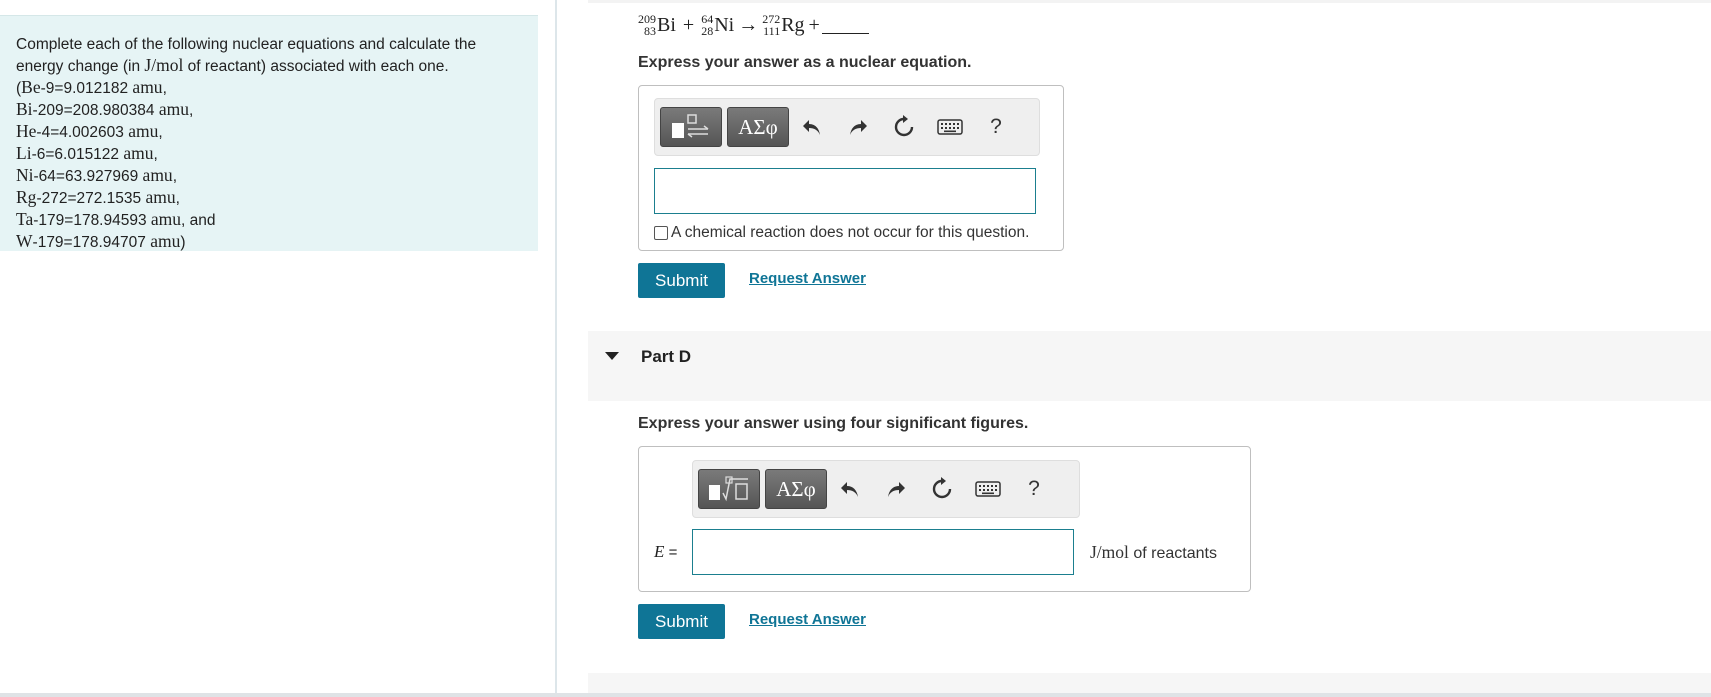 The image size is (1711, 697). Describe the element at coordinates (25, 219) in the screenshot. I see `mass-symbol: Ta` at that location.